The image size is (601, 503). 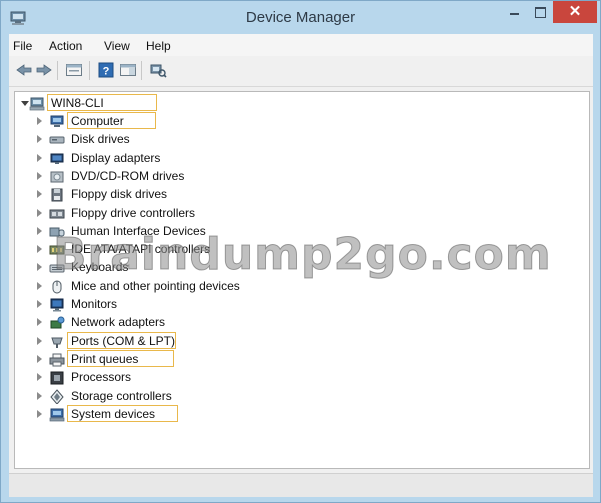 I want to click on tree-item-display-adapters: Display adapters, so click(x=302, y=159).